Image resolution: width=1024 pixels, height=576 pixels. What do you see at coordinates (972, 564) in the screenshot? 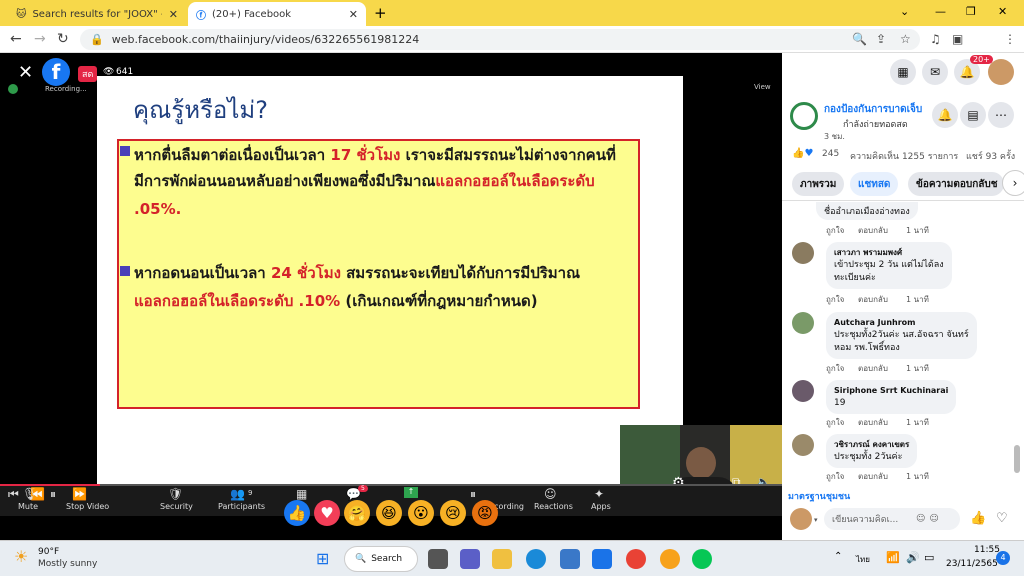
I see `clock-date: 23/11/2565` at bounding box center [972, 564].